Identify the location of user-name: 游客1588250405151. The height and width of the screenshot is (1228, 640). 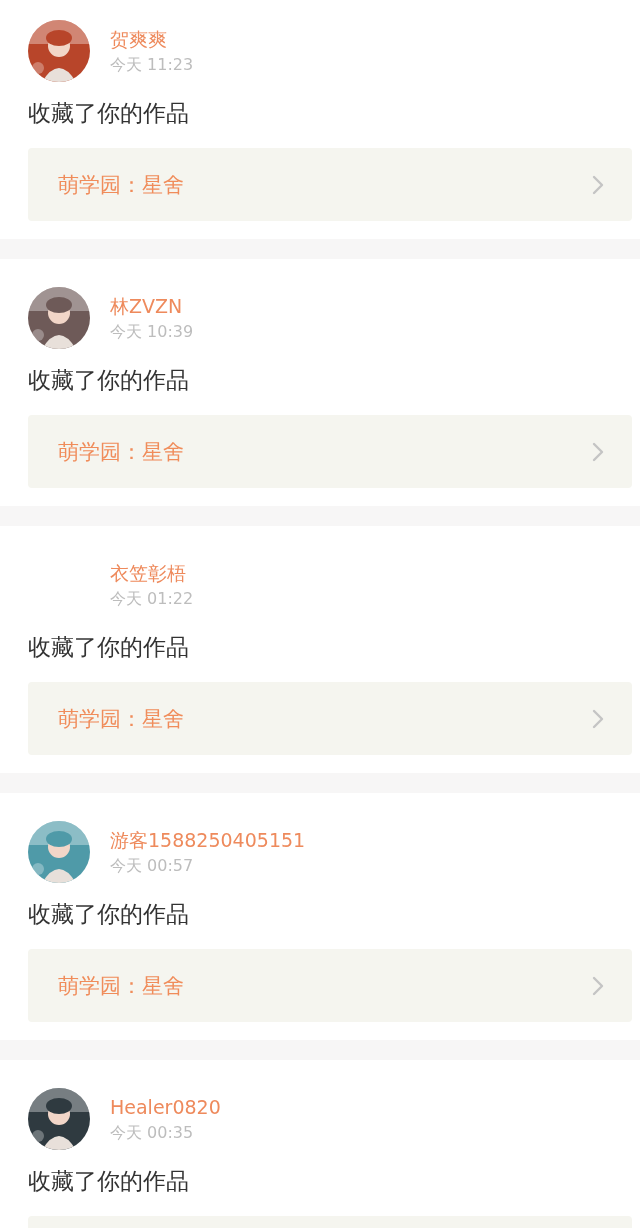
(208, 840).